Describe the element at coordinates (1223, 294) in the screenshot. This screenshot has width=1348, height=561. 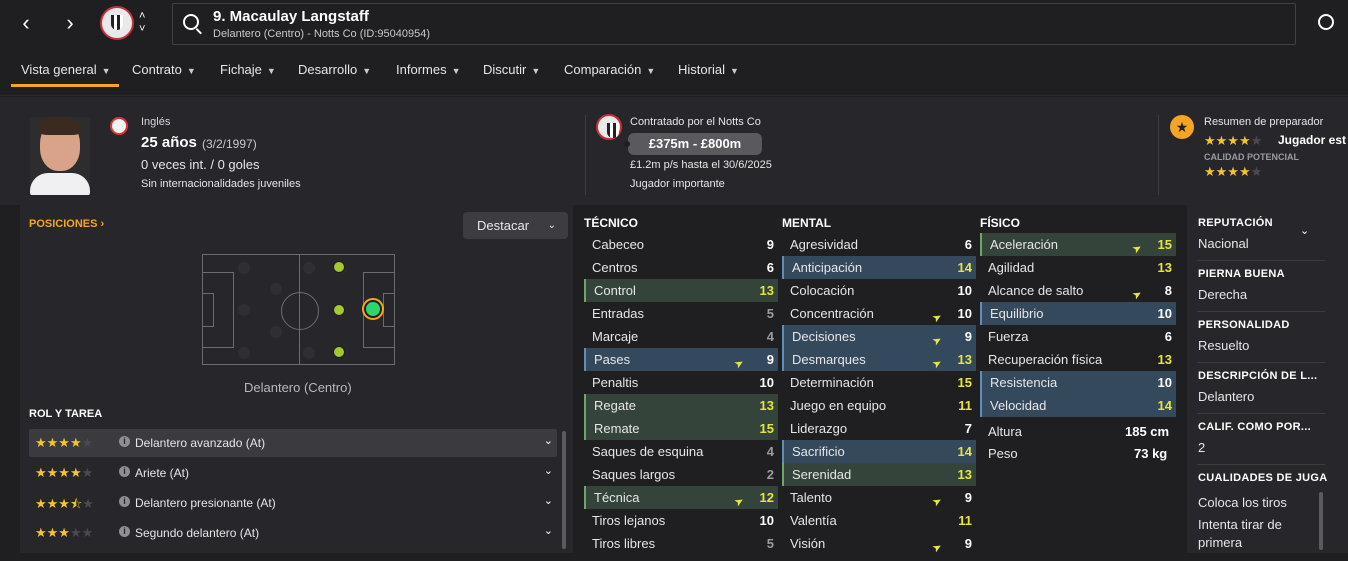
I see `foot-value: Derecha` at that location.